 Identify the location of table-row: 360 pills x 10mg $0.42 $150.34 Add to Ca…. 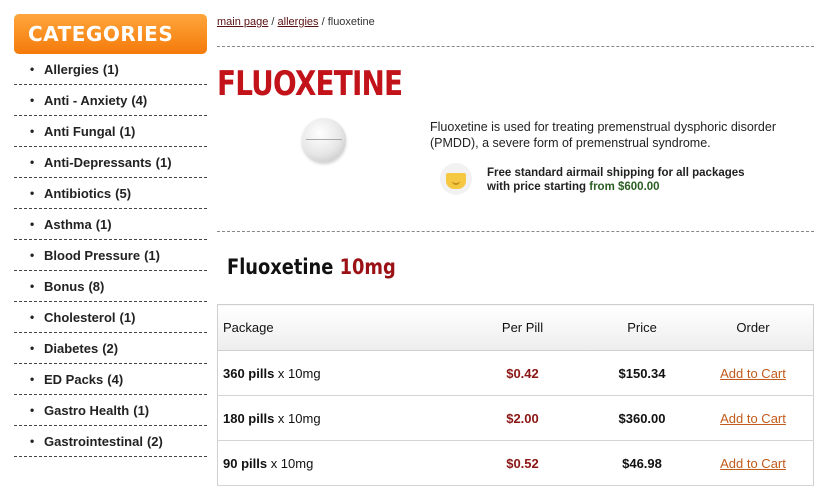
(515, 373).